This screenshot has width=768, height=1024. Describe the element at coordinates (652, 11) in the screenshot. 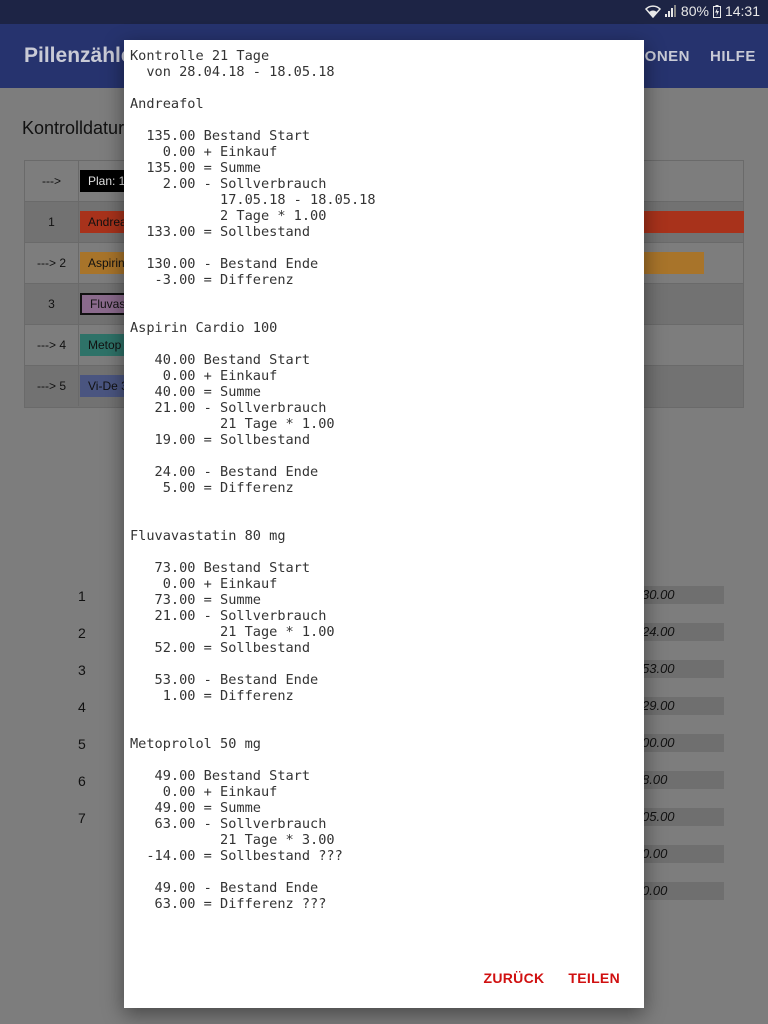

I see `wifi-icon` at that location.